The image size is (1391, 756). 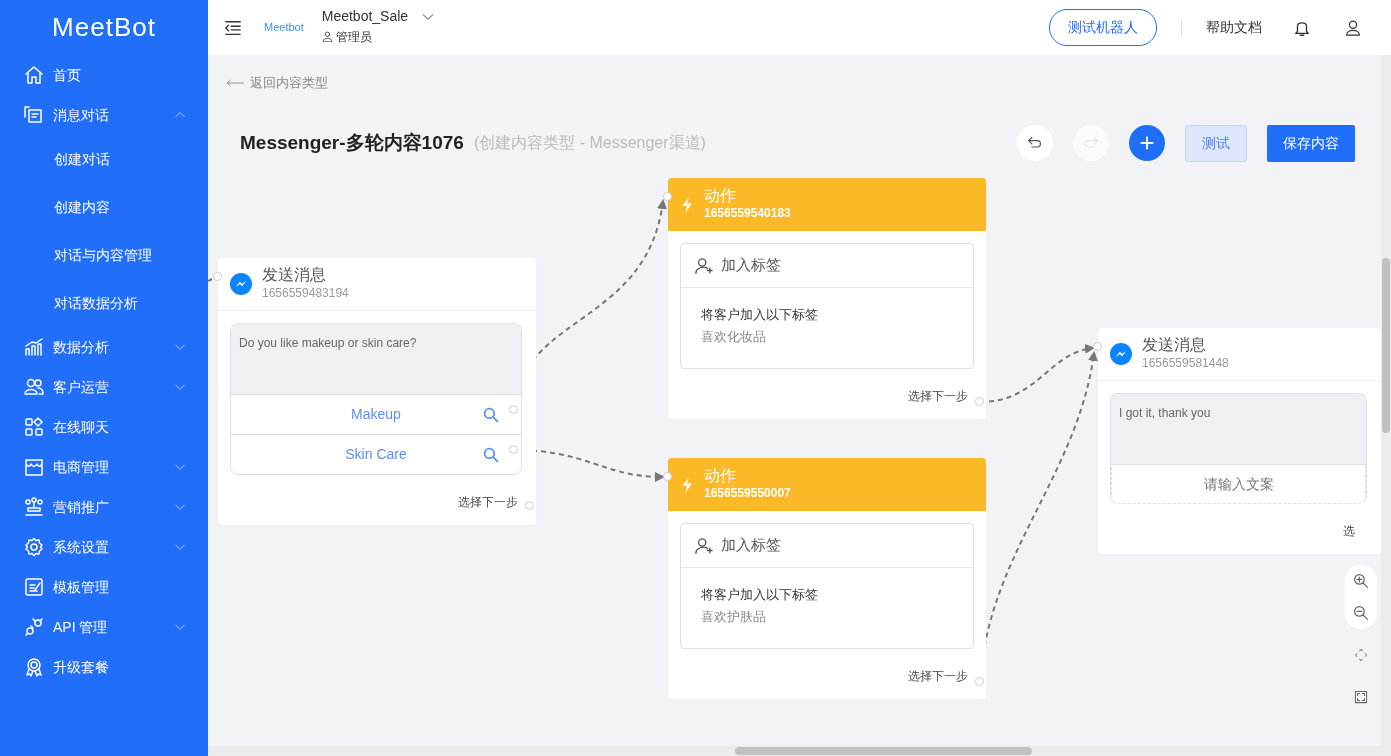 I want to click on sidebar-item: 客户运营, so click(x=104, y=387).